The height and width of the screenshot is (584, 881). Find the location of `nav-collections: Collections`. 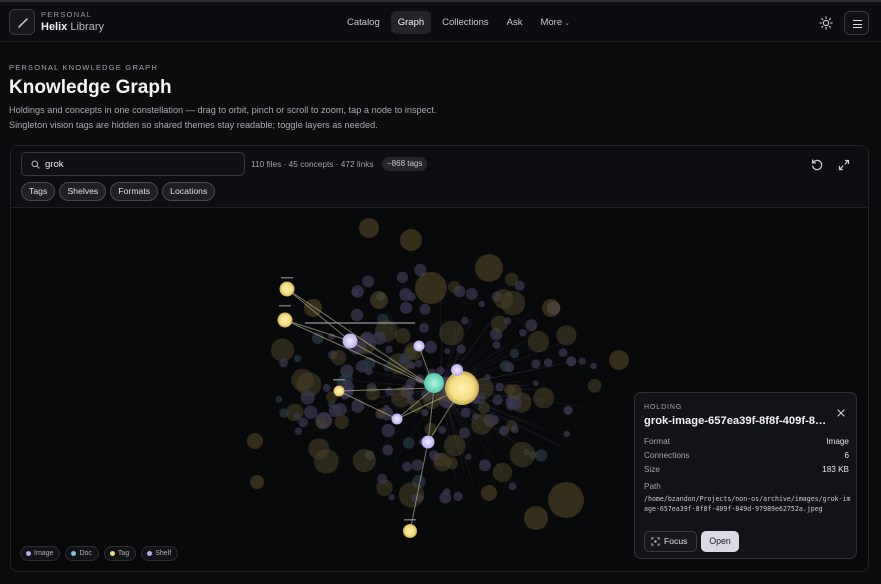

nav-collections: Collections is located at coordinates (465, 22).